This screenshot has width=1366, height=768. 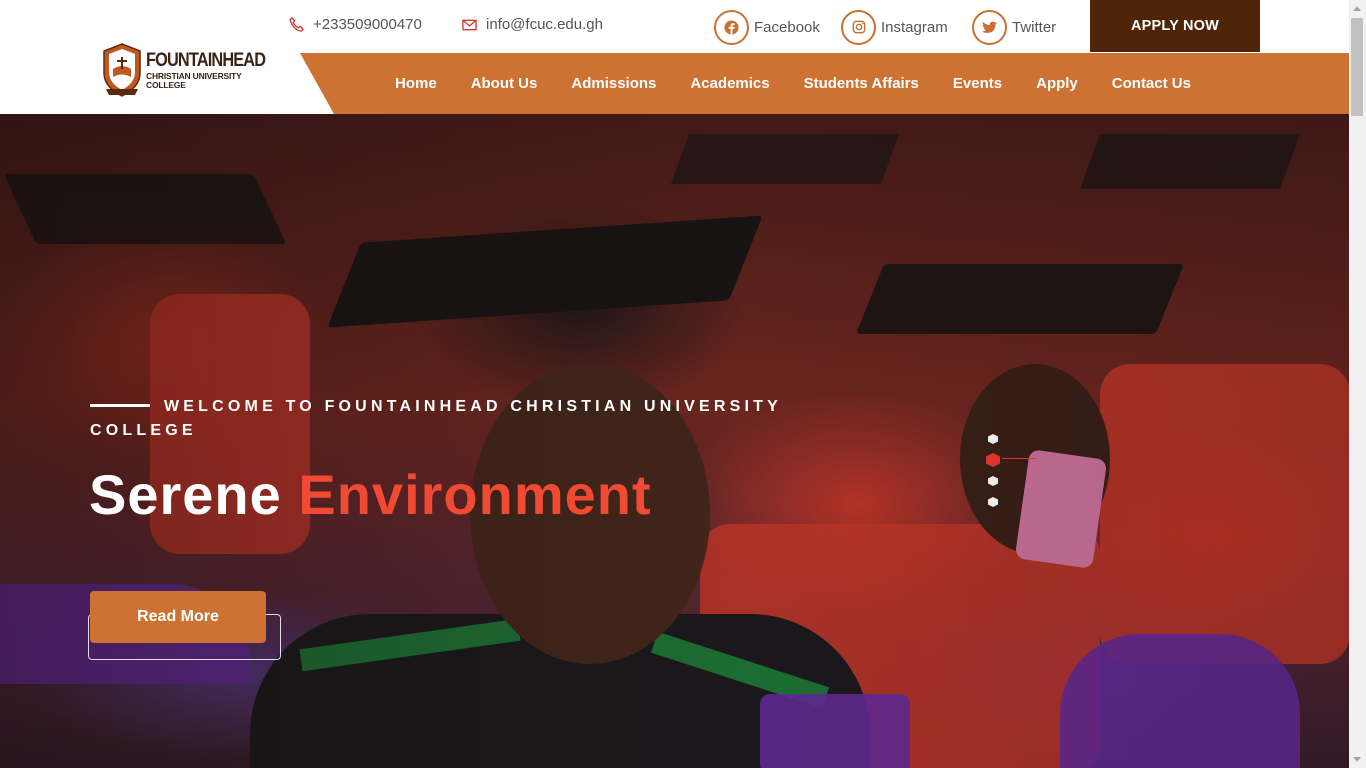 I want to click on instagram-label: Instagram, so click(x=914, y=27).